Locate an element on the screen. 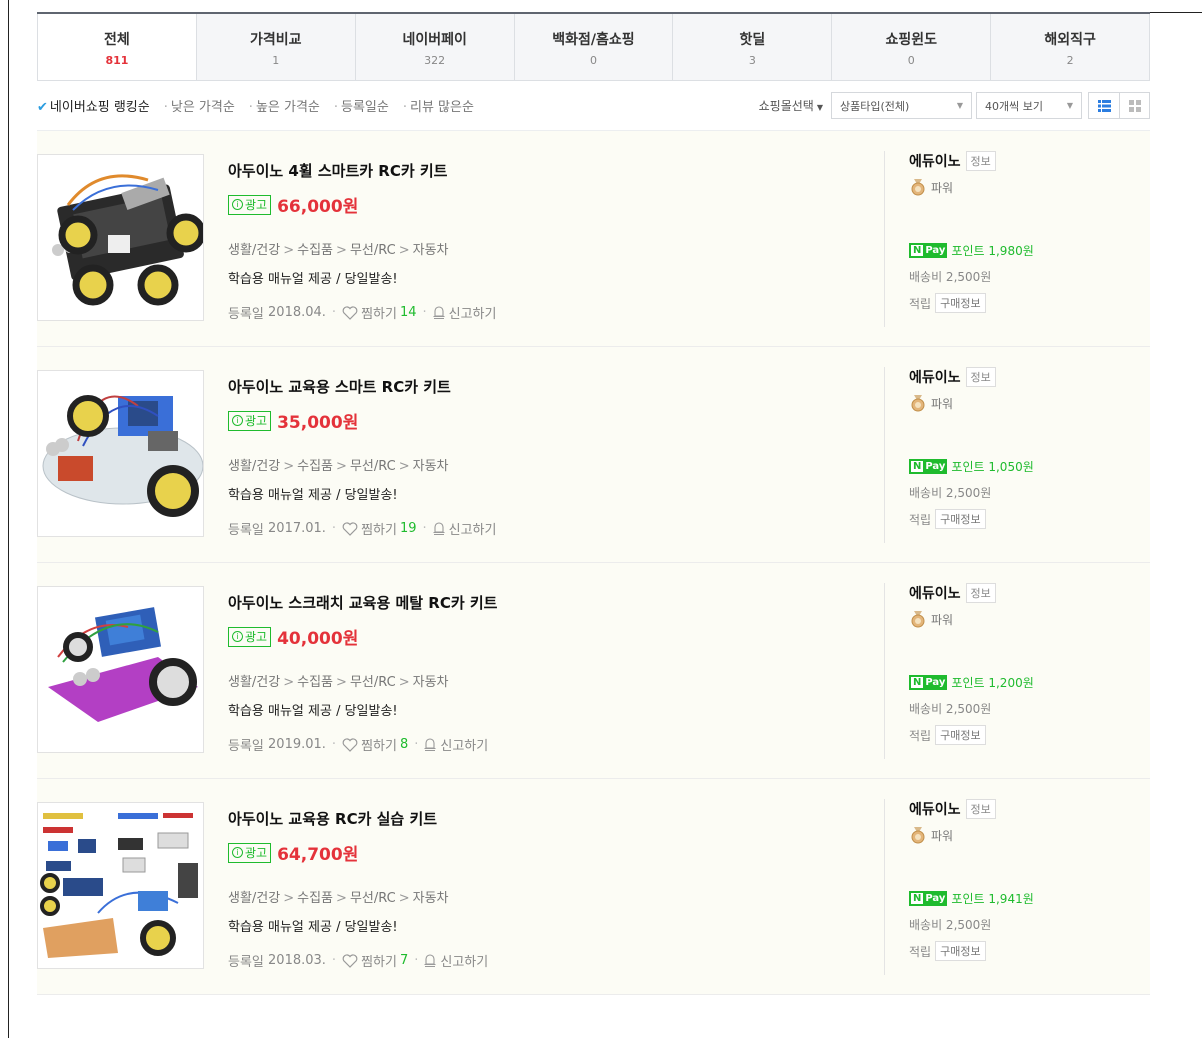  npay-point: N Pay 포인트 1,050원 is located at coordinates (1029, 466).